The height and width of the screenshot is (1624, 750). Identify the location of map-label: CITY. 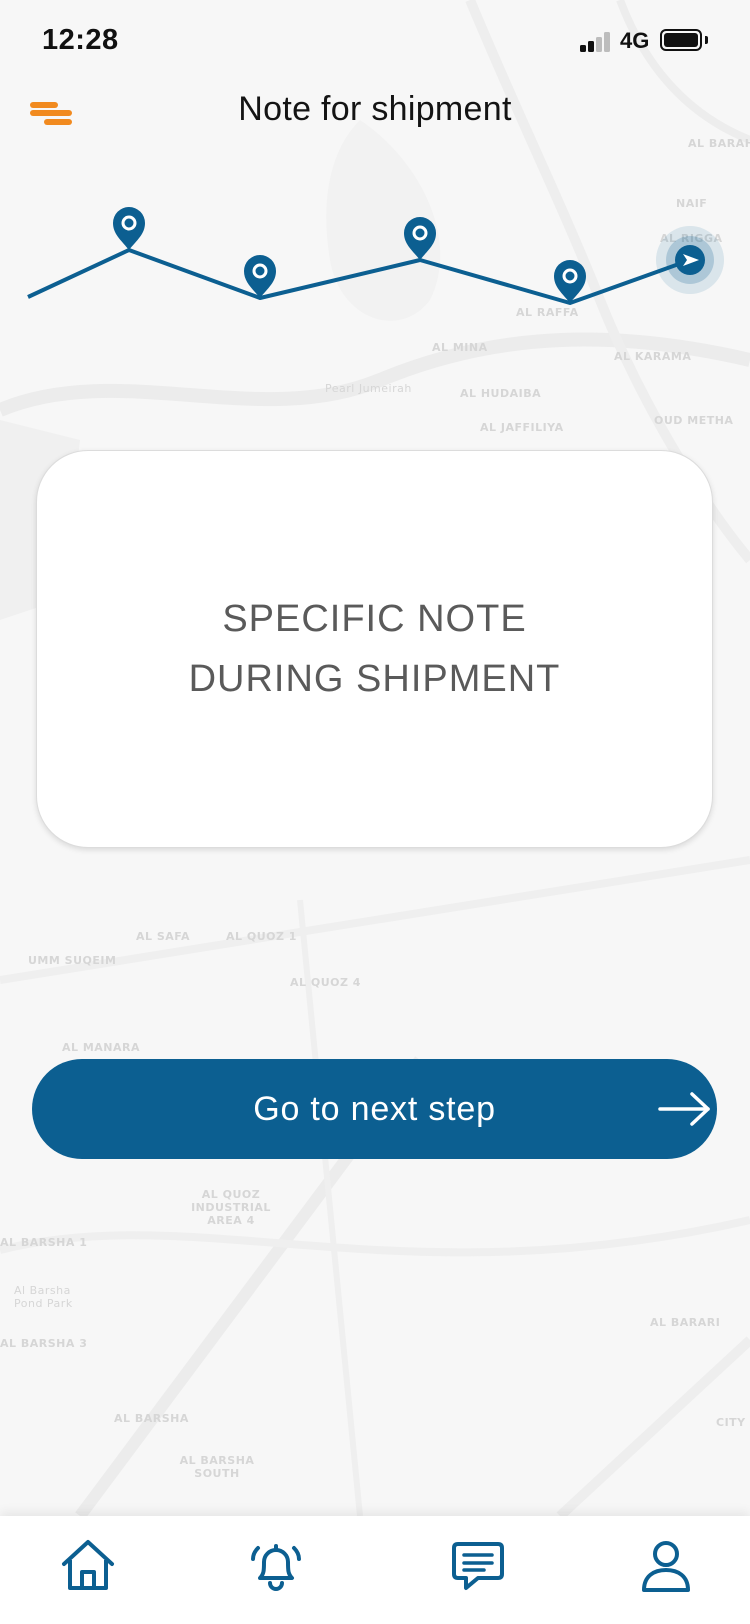
(731, 1422).